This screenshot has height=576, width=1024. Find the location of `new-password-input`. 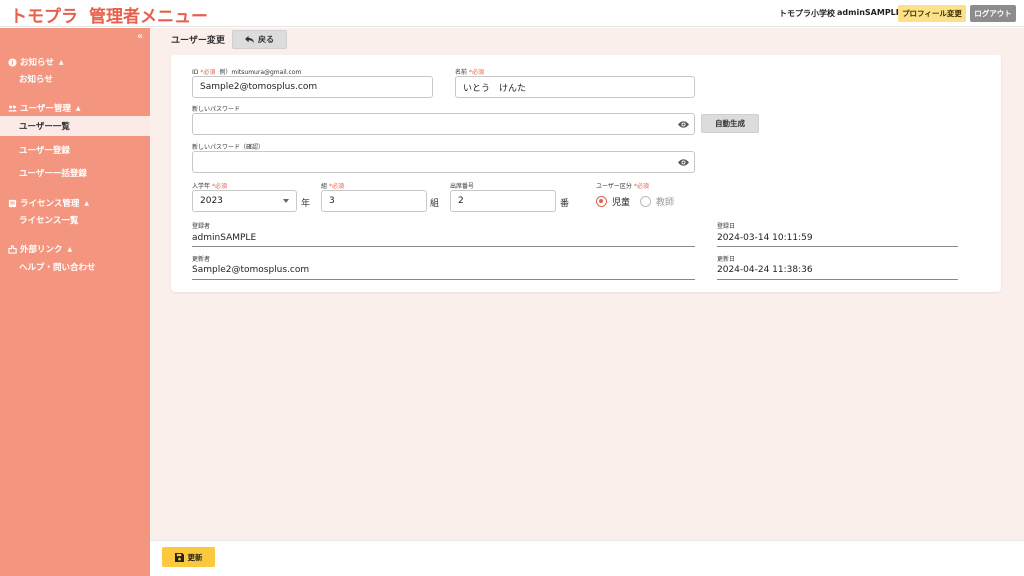

new-password-input is located at coordinates (443, 124).